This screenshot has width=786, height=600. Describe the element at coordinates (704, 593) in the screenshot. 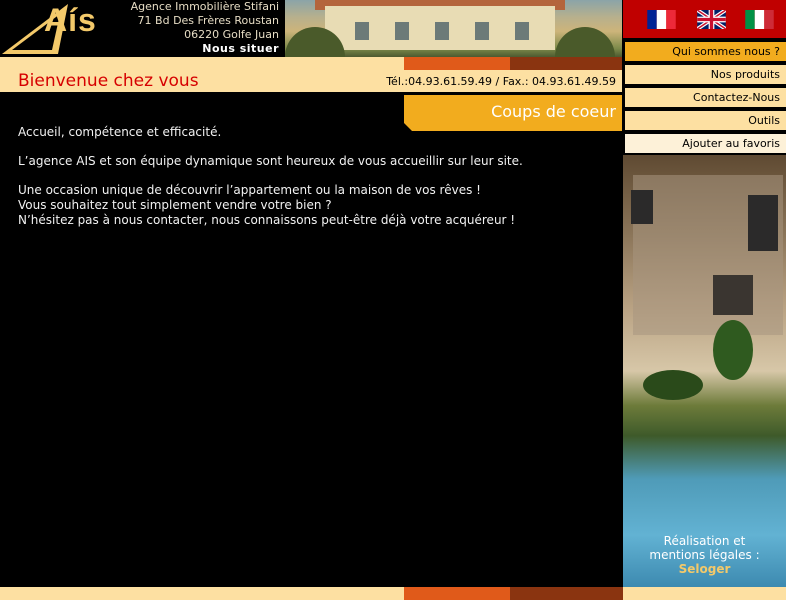

I see `footer-segment-right` at that location.